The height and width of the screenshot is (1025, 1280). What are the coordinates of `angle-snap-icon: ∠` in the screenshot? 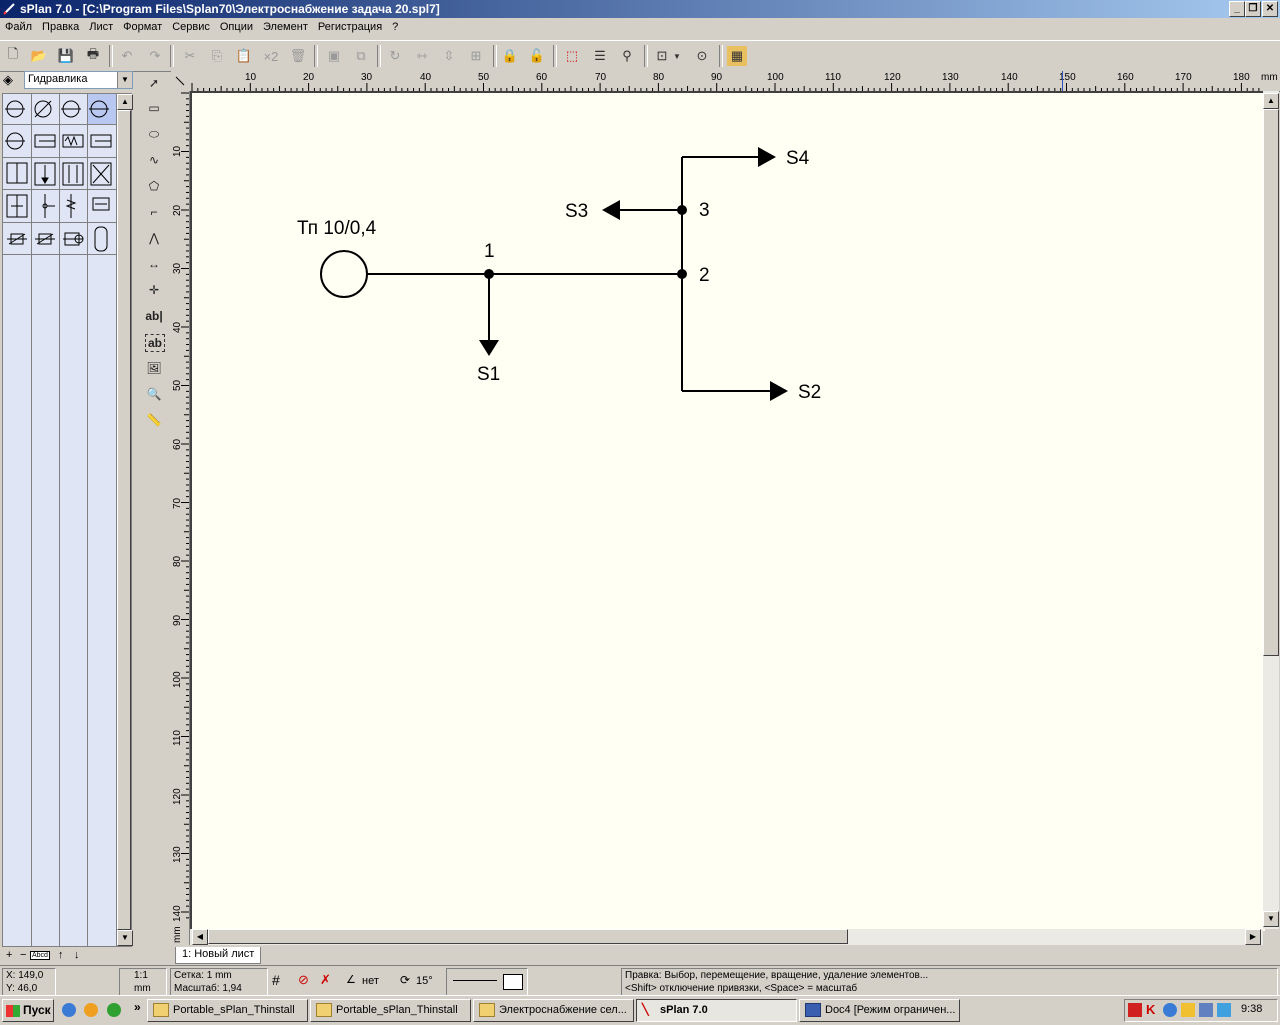 It's located at (351, 979).